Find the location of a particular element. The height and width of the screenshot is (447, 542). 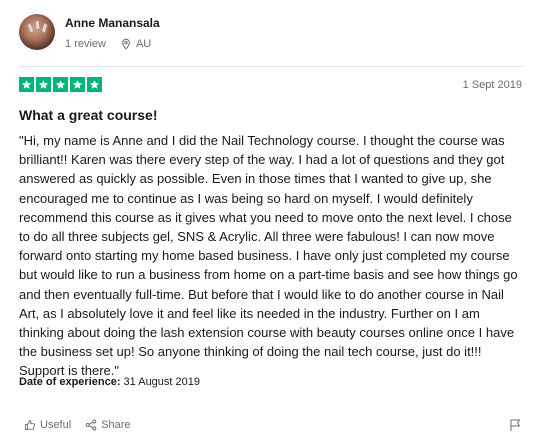

experience-date: 31 August 2019 is located at coordinates (162, 382).